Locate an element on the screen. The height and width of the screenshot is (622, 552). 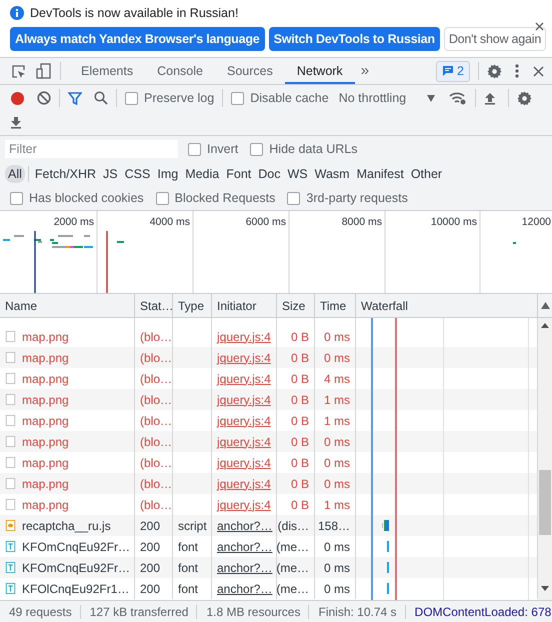
record-button is located at coordinates (17, 98).